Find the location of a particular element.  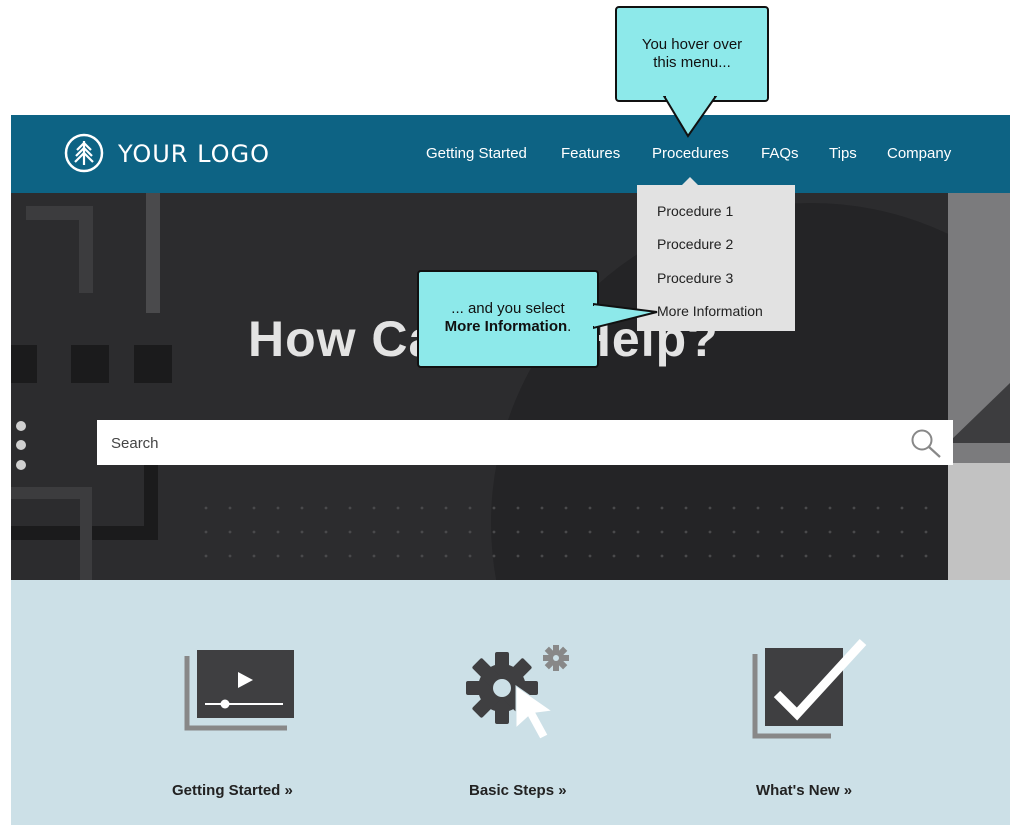

callout-select-item: ... and you select More Information. is located at coordinates (508, 319).